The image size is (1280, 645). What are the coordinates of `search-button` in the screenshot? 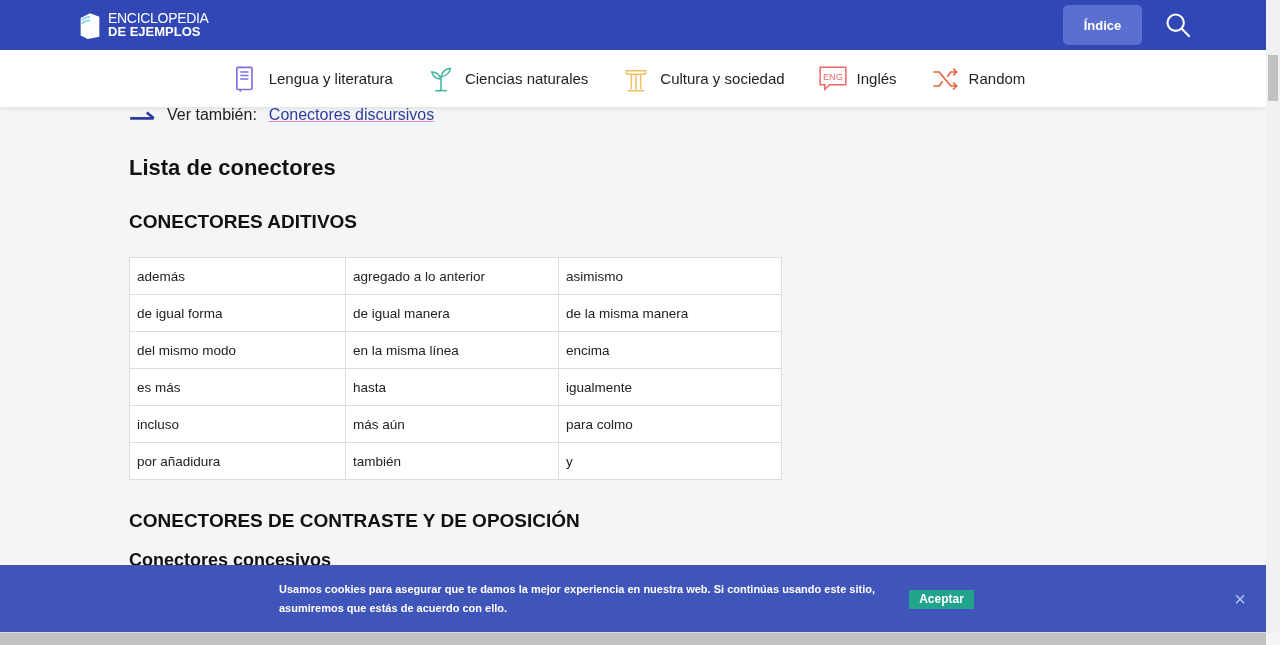 It's located at (1178, 25).